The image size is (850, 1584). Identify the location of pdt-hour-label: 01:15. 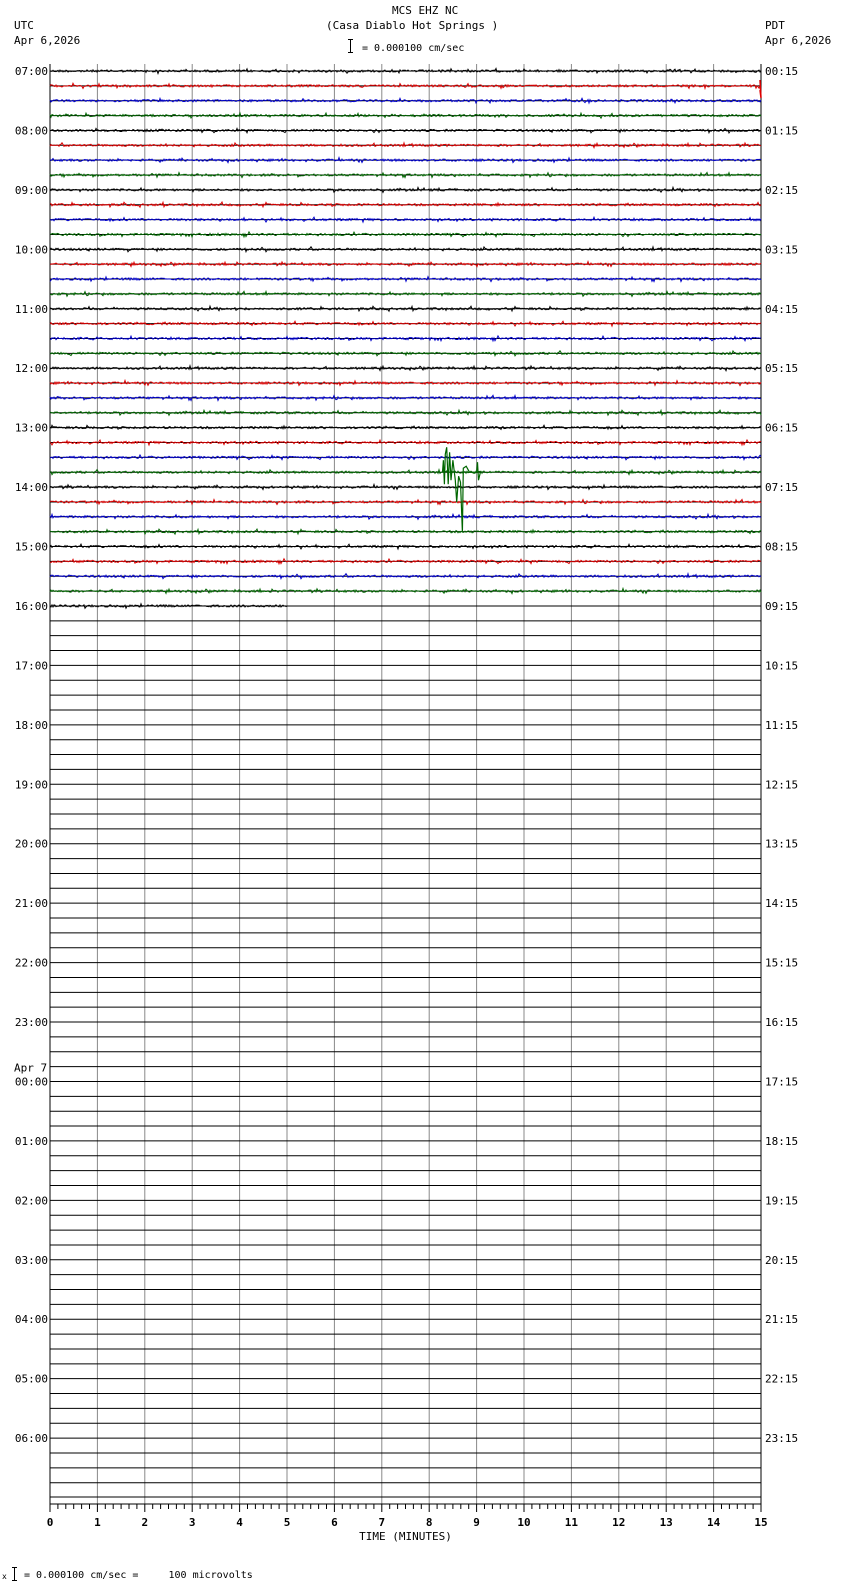
(781, 130).